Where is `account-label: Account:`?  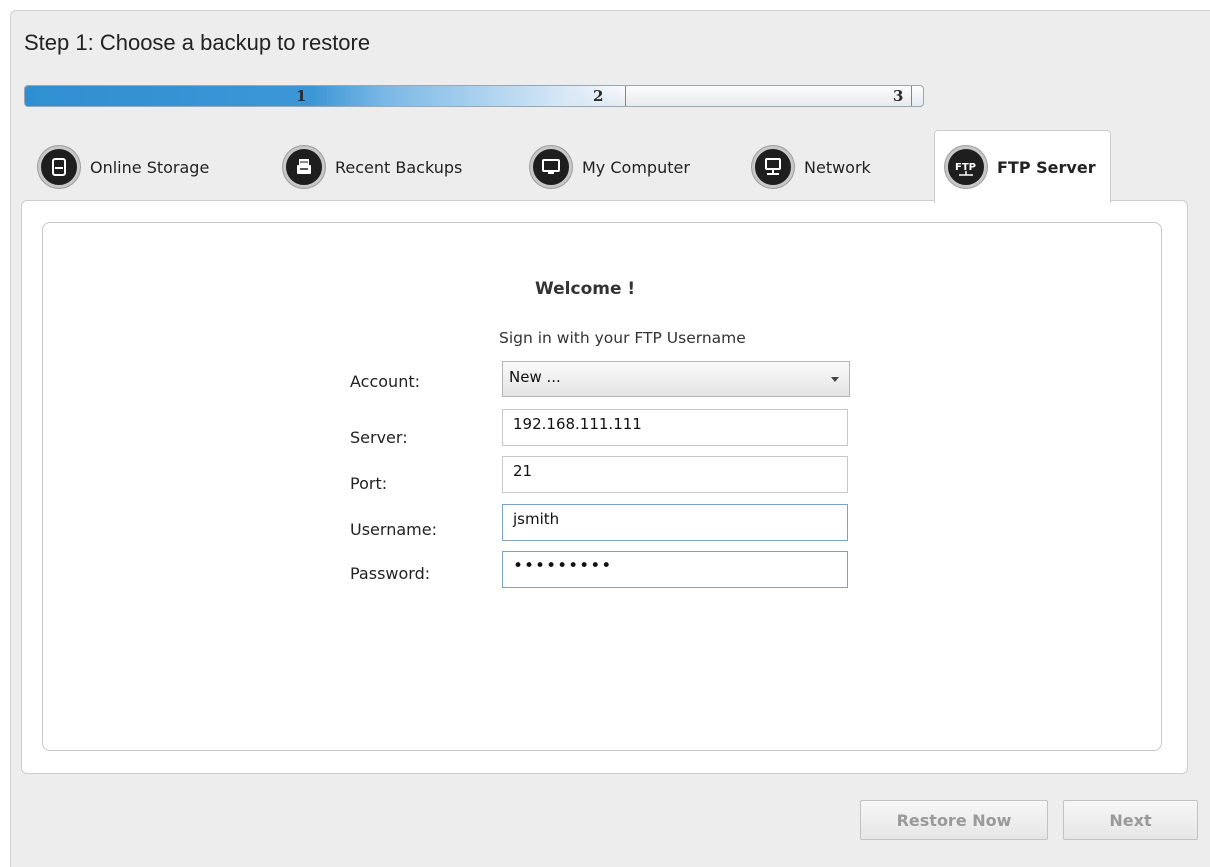 account-label: Account: is located at coordinates (385, 381).